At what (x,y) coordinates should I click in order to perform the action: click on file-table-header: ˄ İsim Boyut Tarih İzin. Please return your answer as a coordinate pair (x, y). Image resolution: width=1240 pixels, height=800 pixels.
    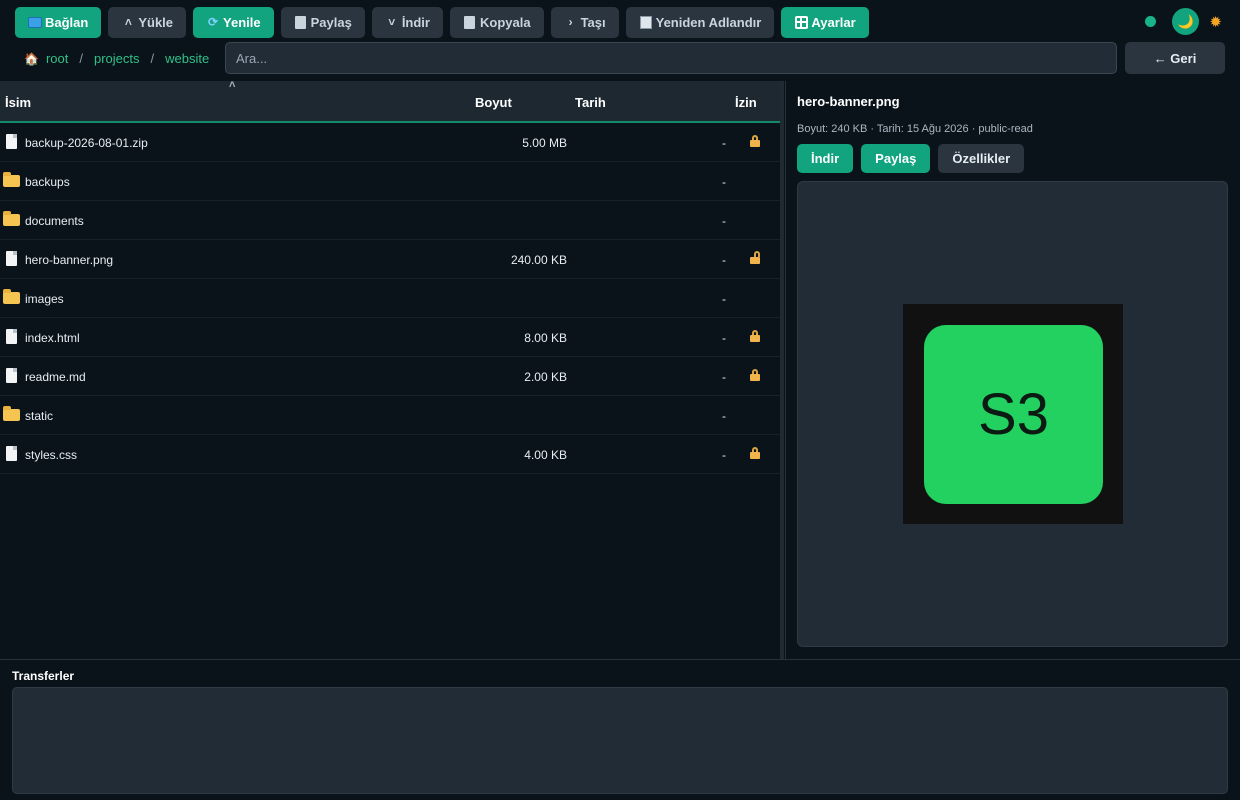
    Looking at the image, I should click on (390, 101).